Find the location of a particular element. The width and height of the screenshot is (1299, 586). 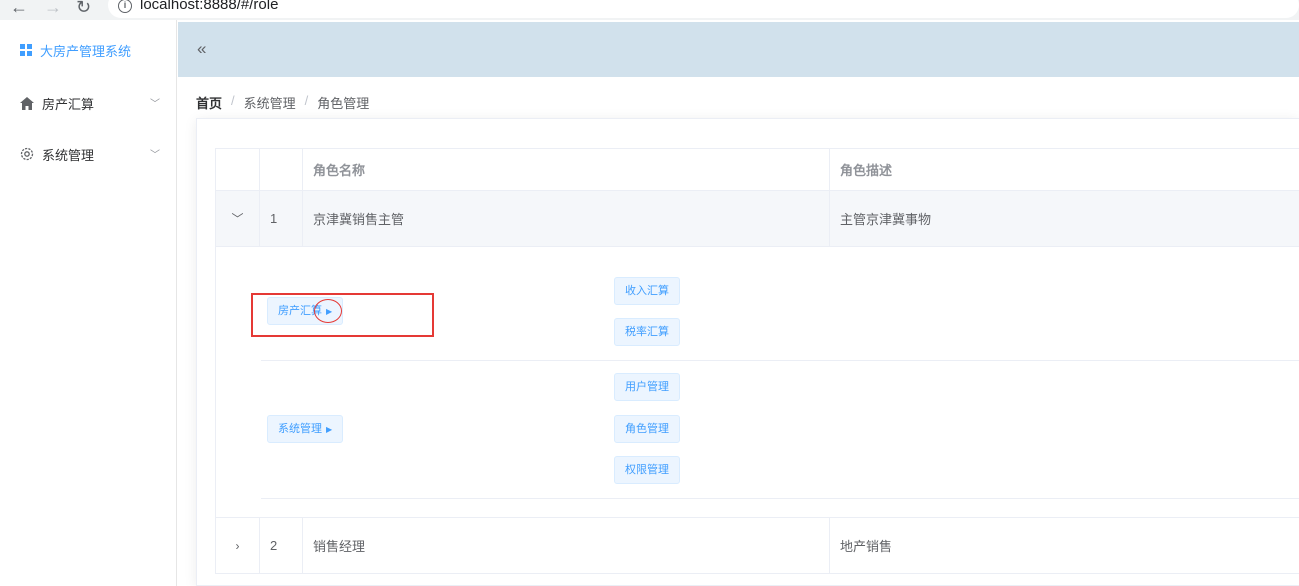

permission-tag-level2: 收入汇算 is located at coordinates (647, 291).